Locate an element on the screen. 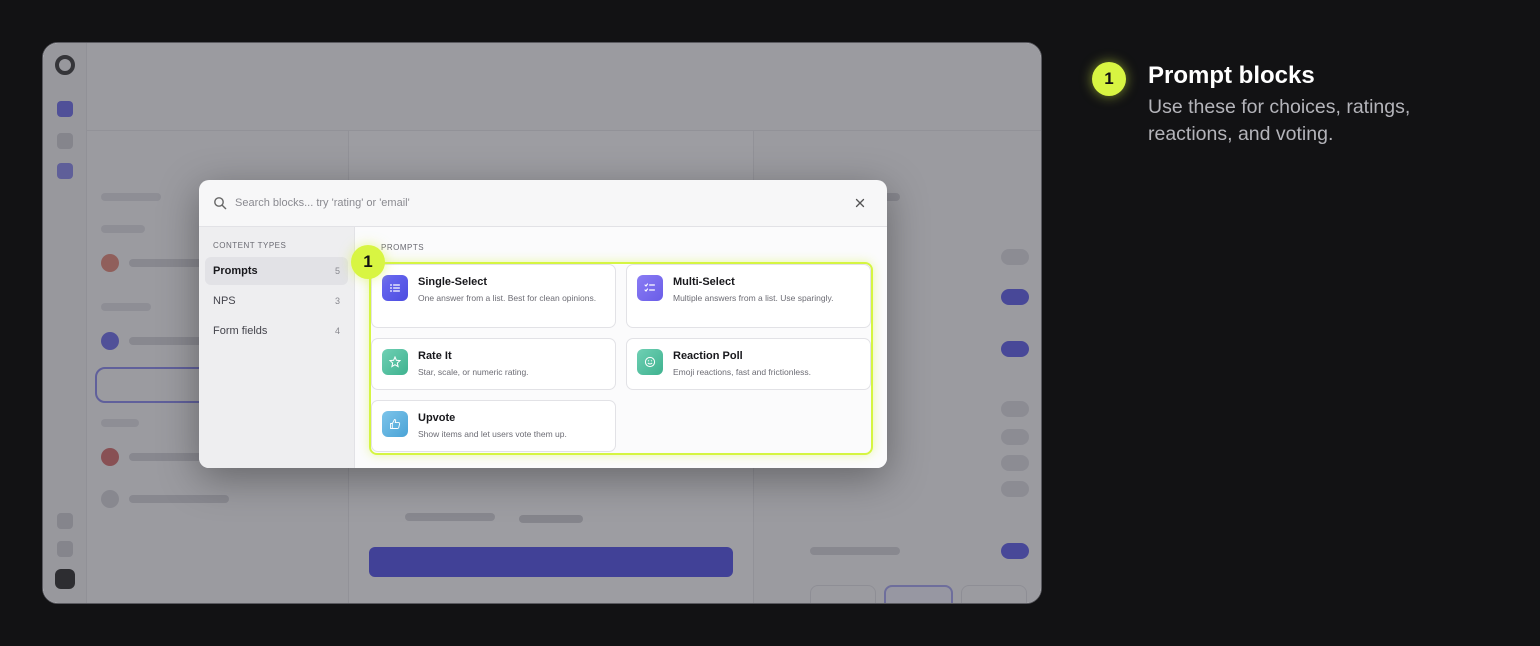  search-icon is located at coordinates (220, 203).